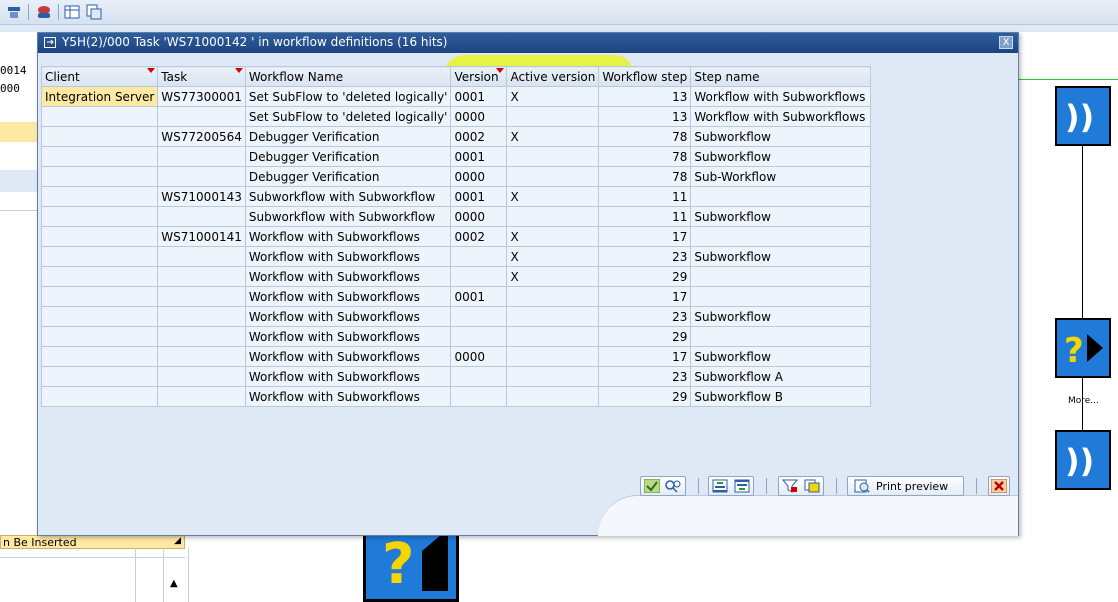 The image size is (1118, 602). I want to click on cell-client: Integration Server, so click(99, 96).